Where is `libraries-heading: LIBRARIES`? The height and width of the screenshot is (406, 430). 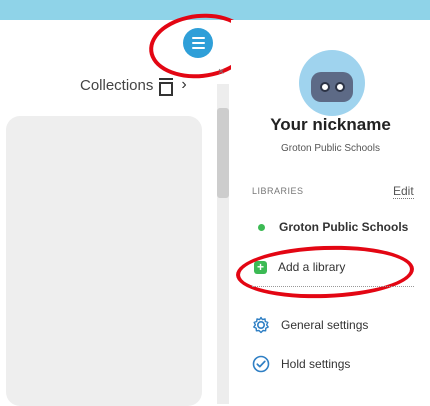
libraries-heading: LIBRARIES is located at coordinates (278, 191).